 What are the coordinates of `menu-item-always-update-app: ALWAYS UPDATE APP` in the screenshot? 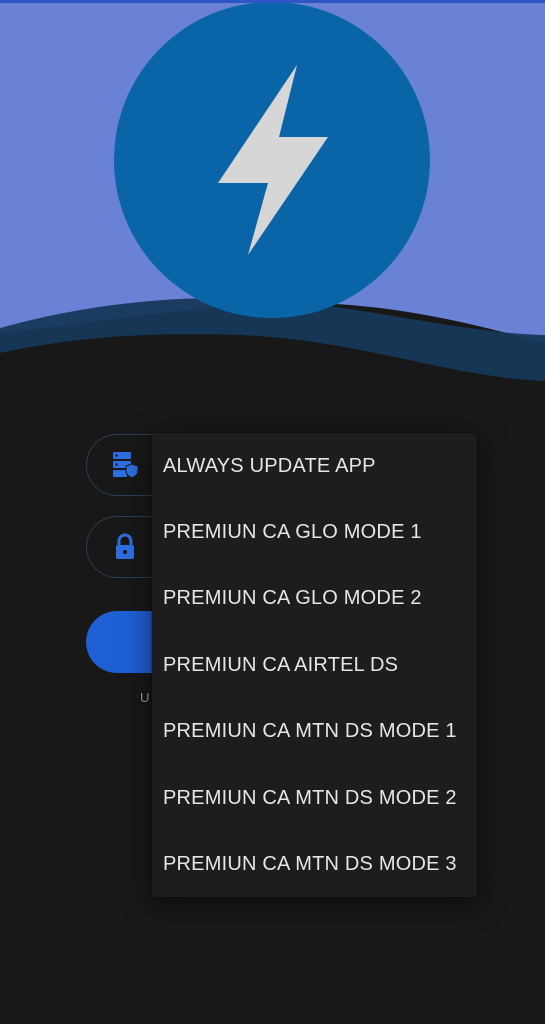 It's located at (314, 466).